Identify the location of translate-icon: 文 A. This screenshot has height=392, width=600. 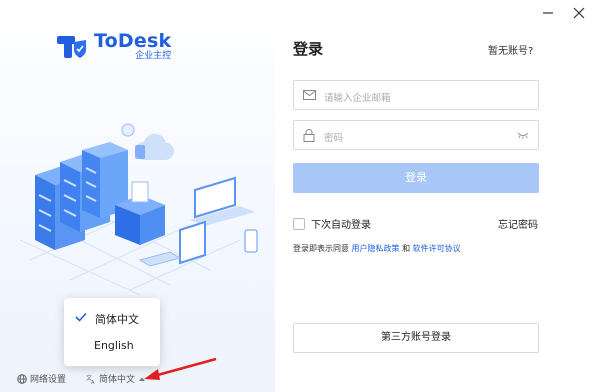
(90, 379).